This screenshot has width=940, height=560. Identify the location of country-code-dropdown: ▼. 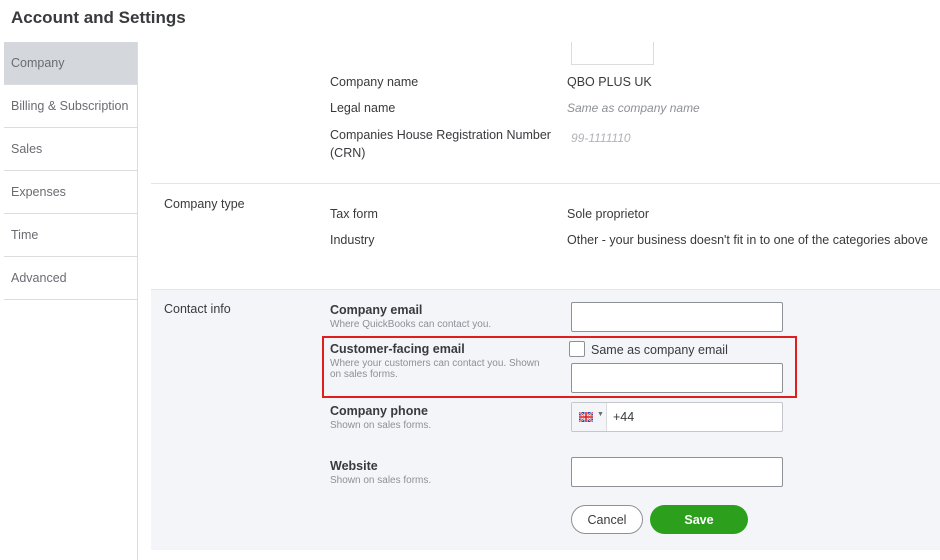
(589, 417).